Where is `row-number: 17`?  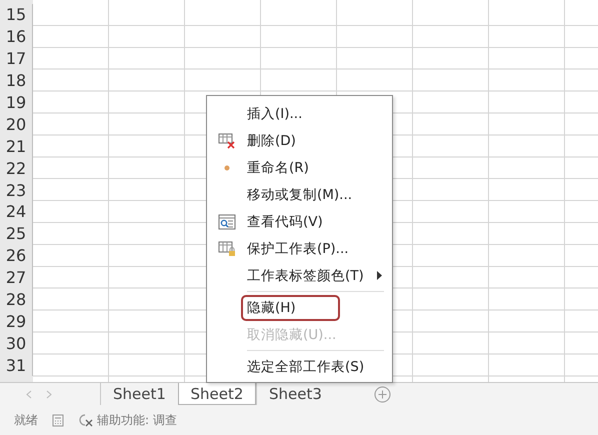 row-number: 17 is located at coordinates (16, 59).